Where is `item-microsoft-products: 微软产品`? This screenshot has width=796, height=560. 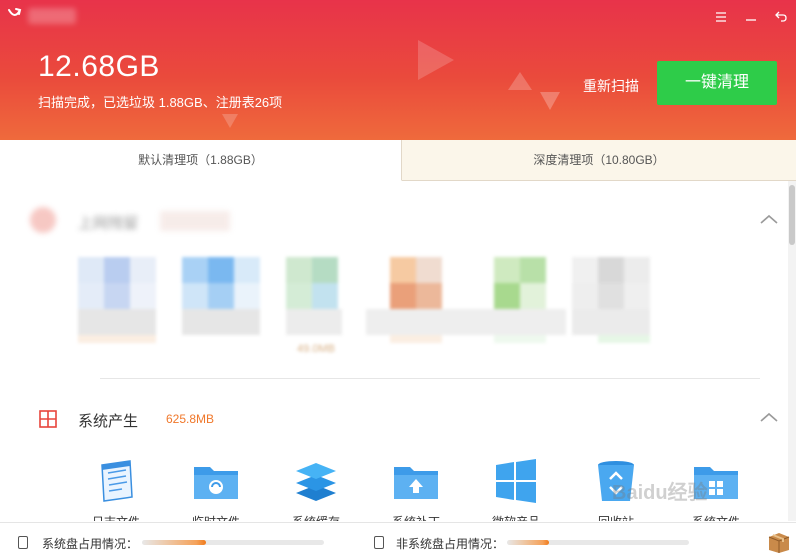 item-microsoft-products: 微软产品 is located at coordinates (516, 488).